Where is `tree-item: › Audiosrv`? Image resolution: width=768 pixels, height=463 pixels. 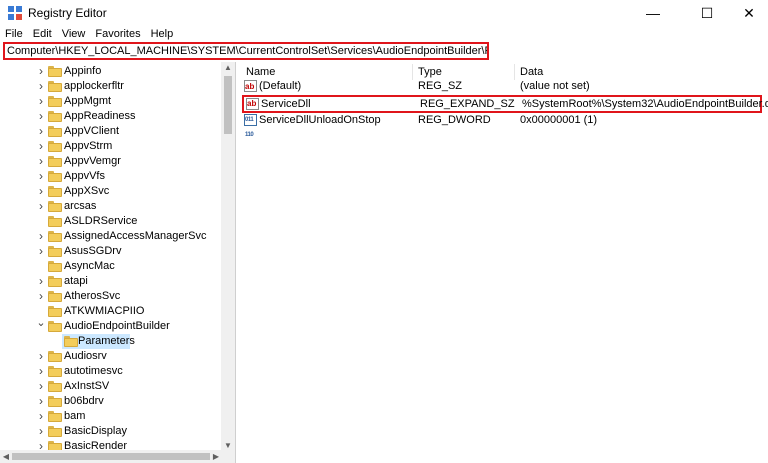 tree-item: › Audiosrv is located at coordinates (110, 356).